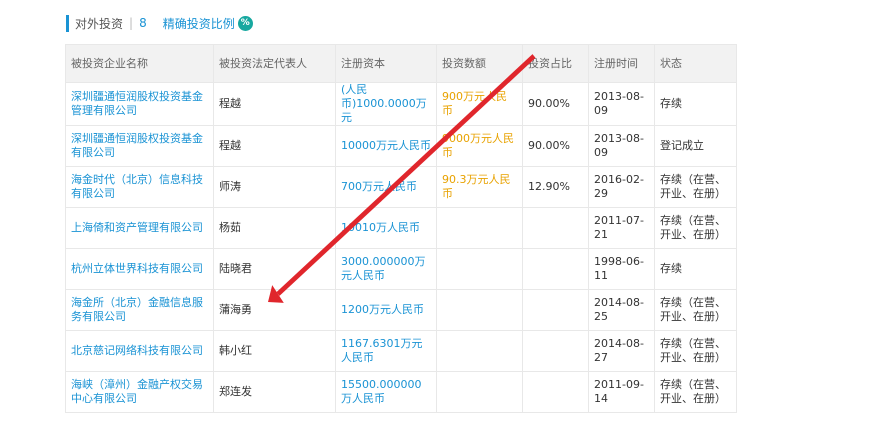 The height and width of the screenshot is (435, 870). What do you see at coordinates (139, 63) in the screenshot?
I see `col-company-name: 被投资企业名称` at bounding box center [139, 63].